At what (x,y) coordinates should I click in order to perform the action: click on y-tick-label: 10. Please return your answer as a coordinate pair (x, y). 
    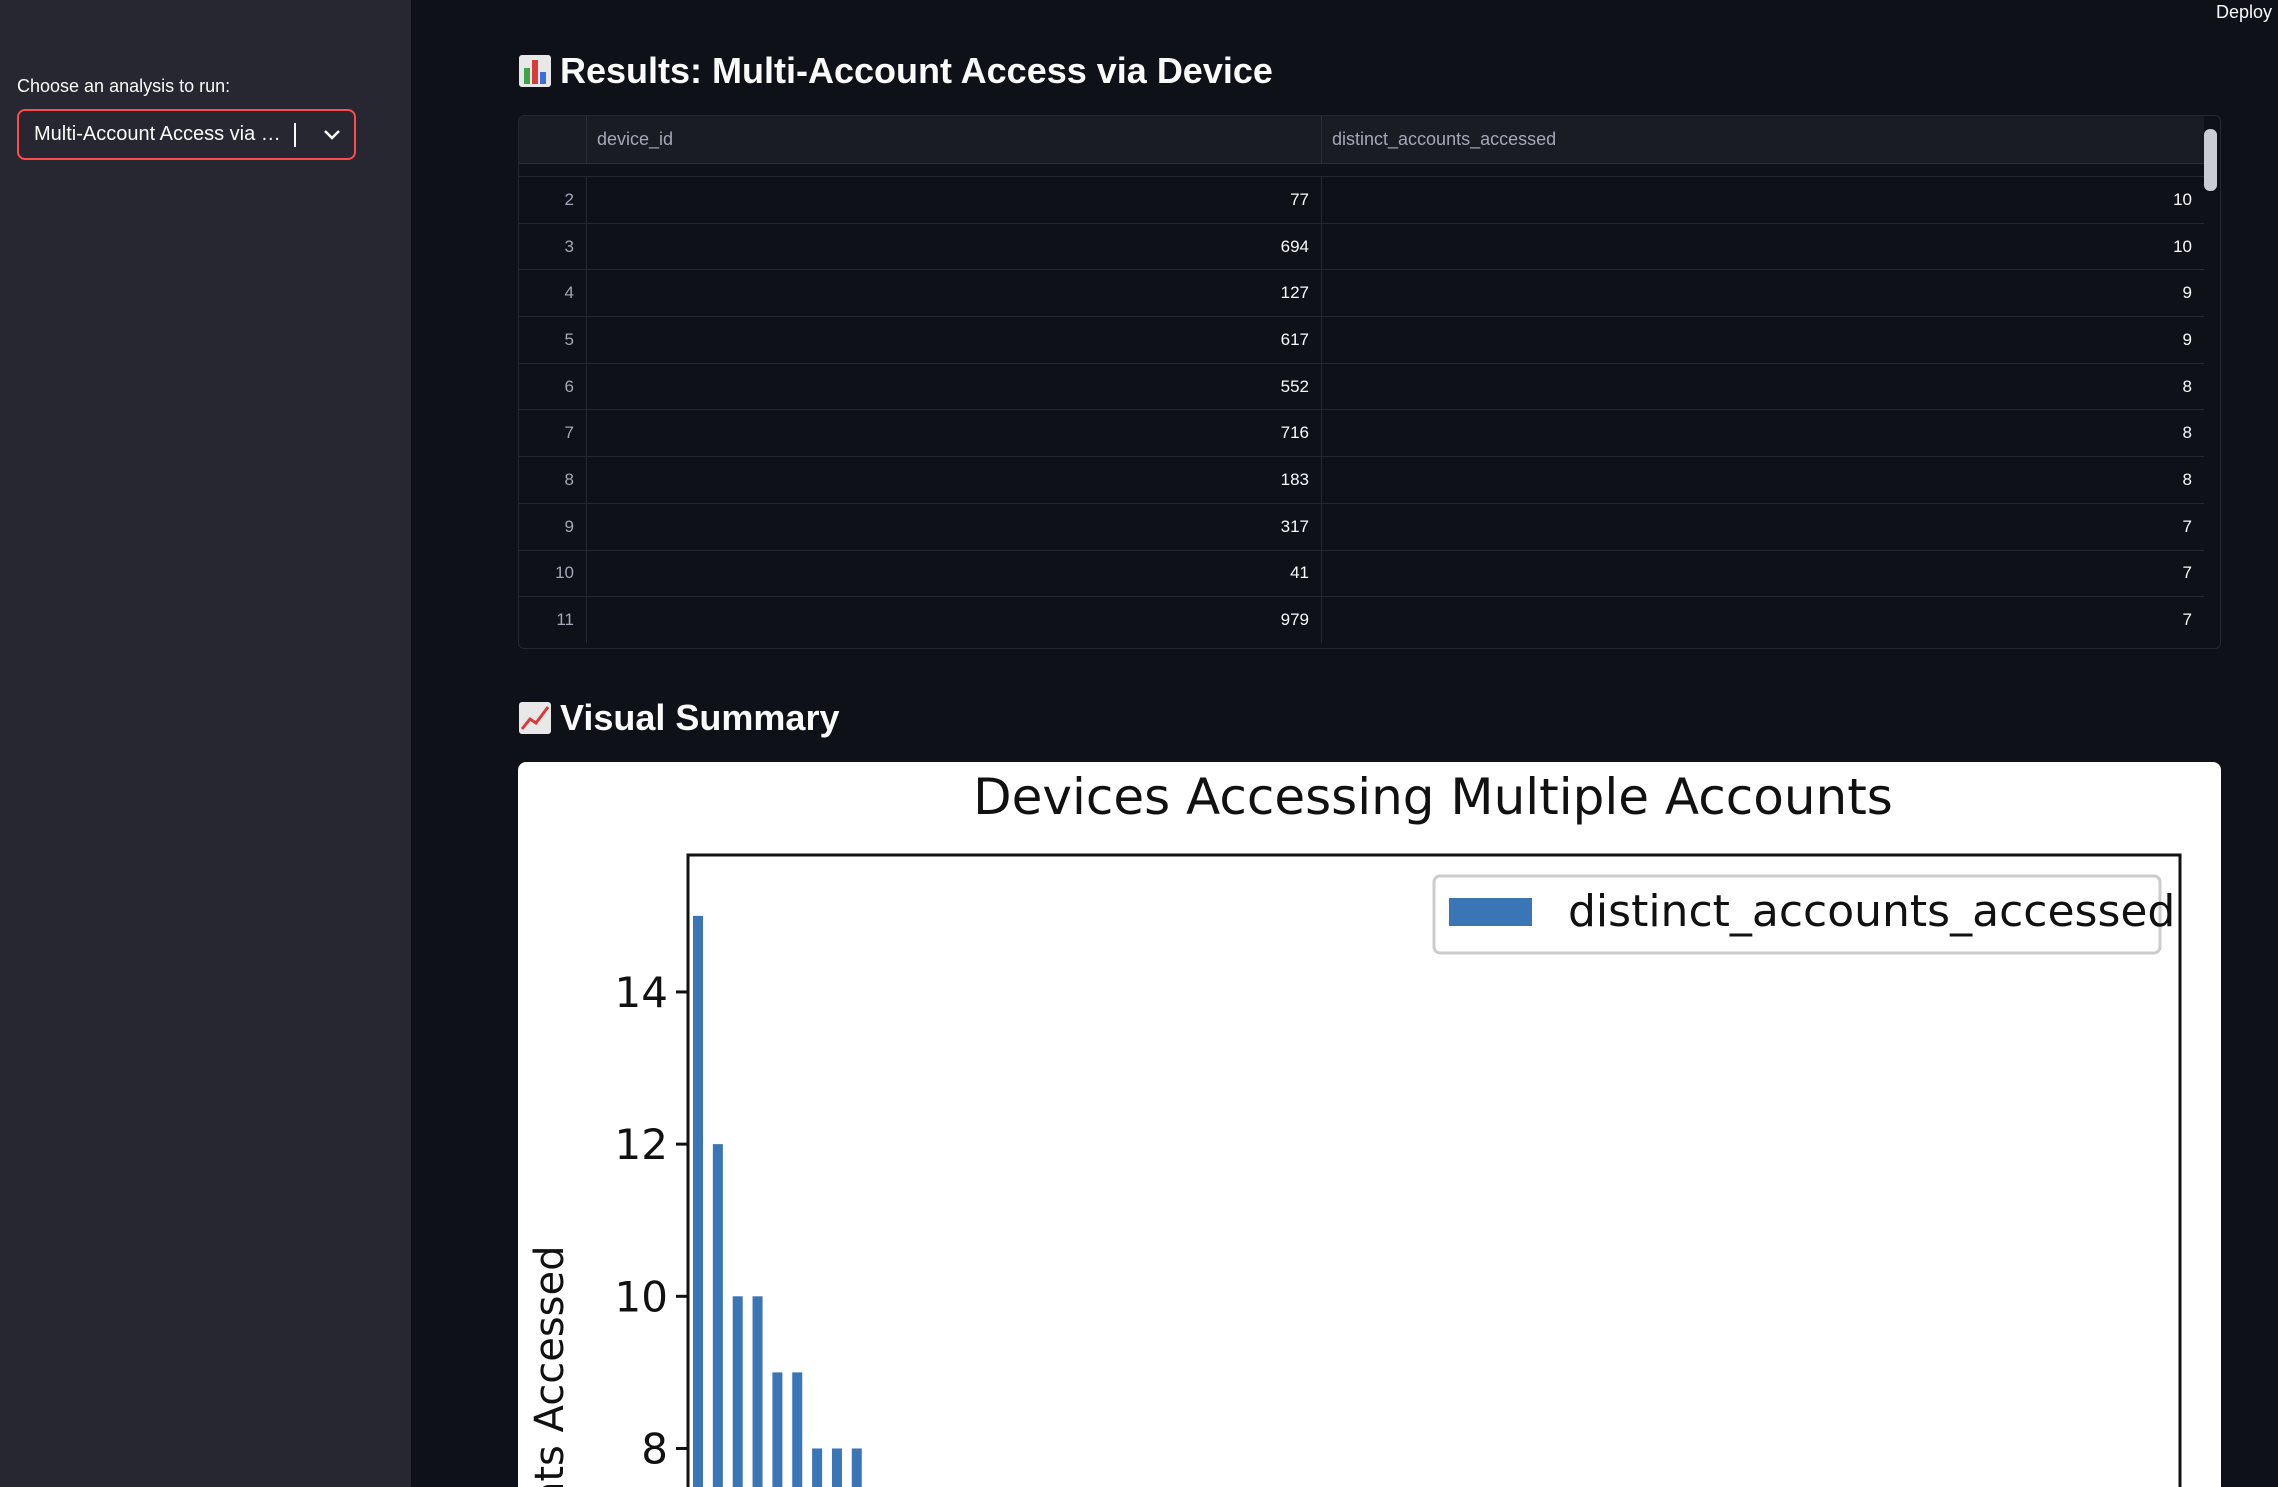
    Looking at the image, I should click on (641, 1296).